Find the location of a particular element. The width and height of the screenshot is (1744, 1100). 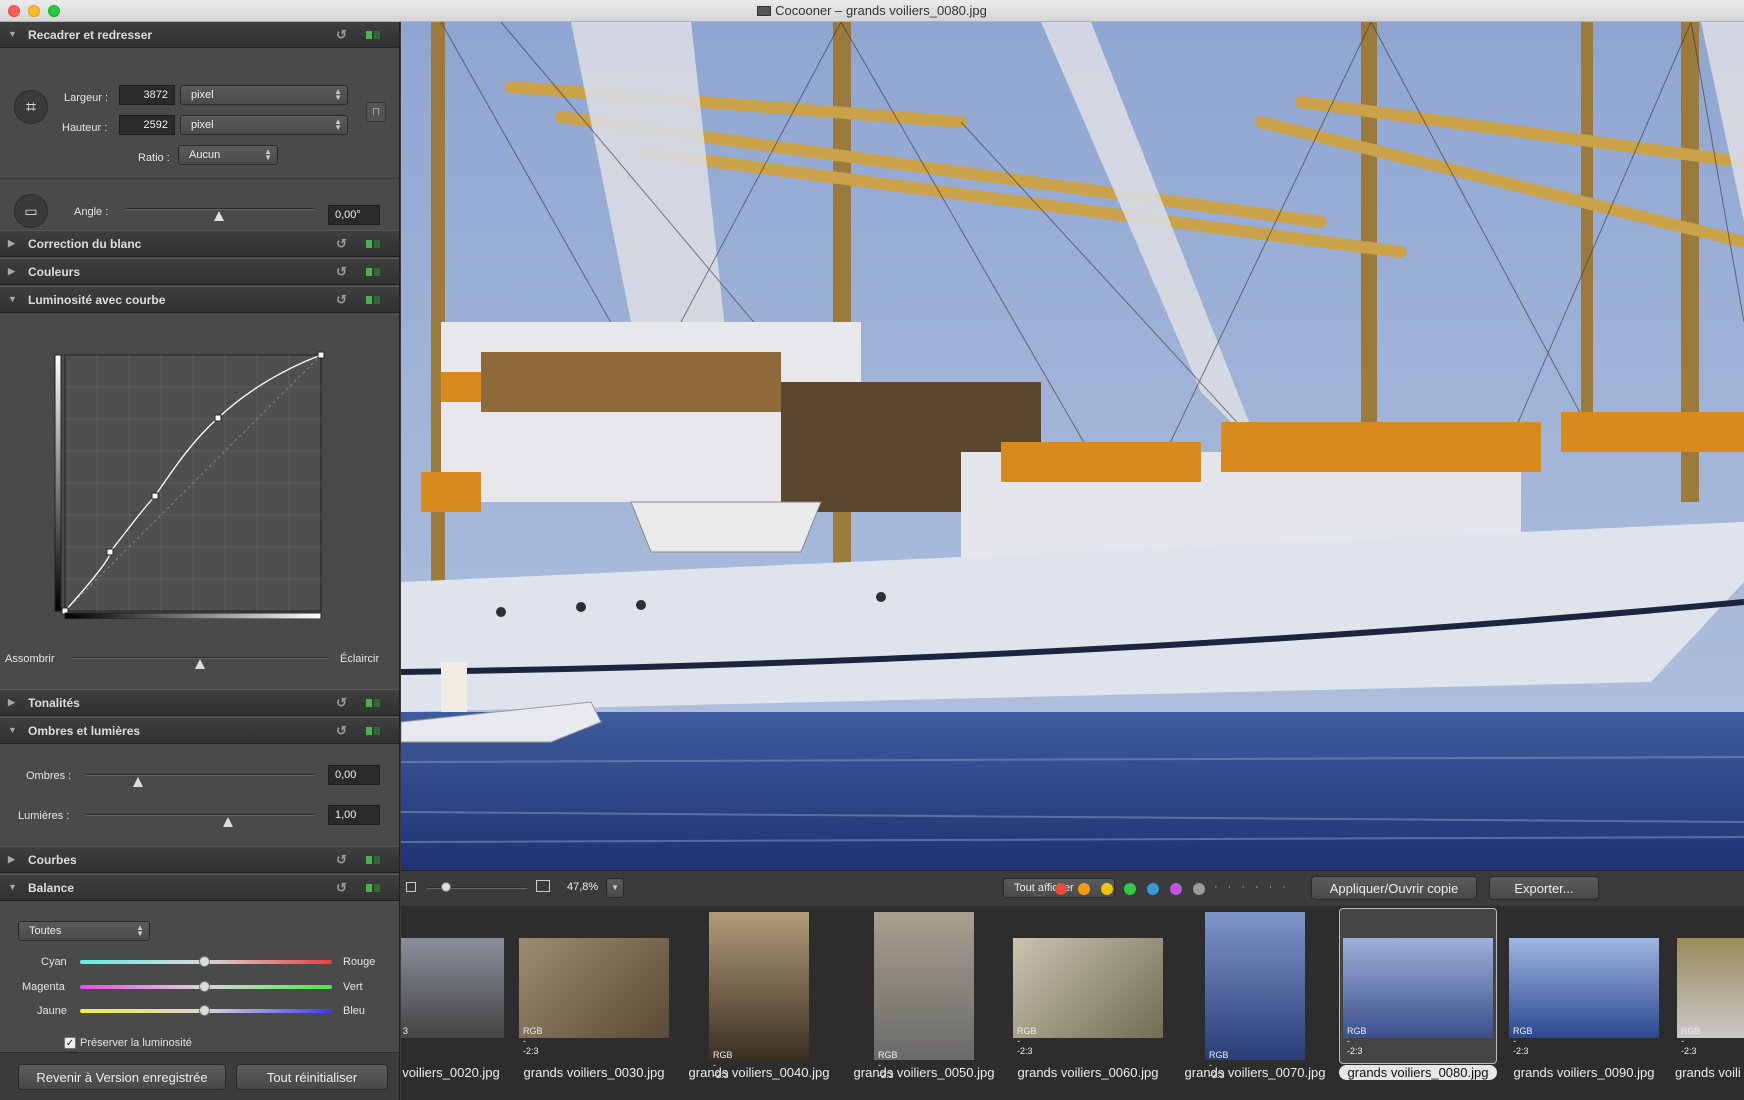

section-header-white-balance: ▶ Correction du blanc ↺ is located at coordinates (199, 243).